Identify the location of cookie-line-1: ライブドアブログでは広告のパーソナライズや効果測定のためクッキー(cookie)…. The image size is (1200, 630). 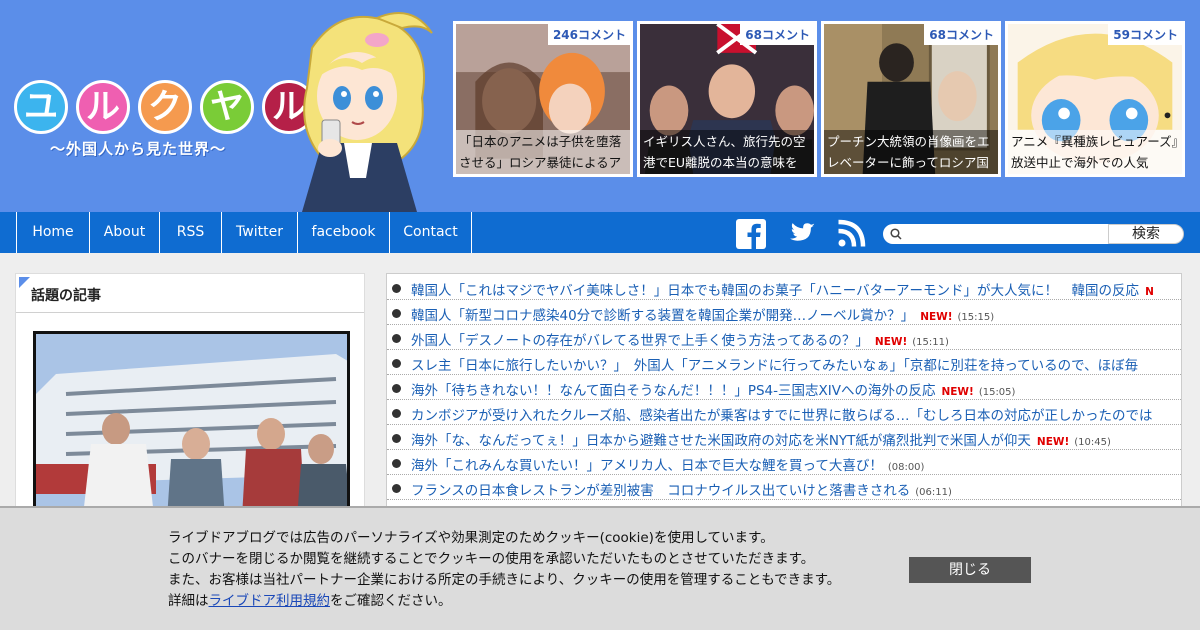
(471, 538).